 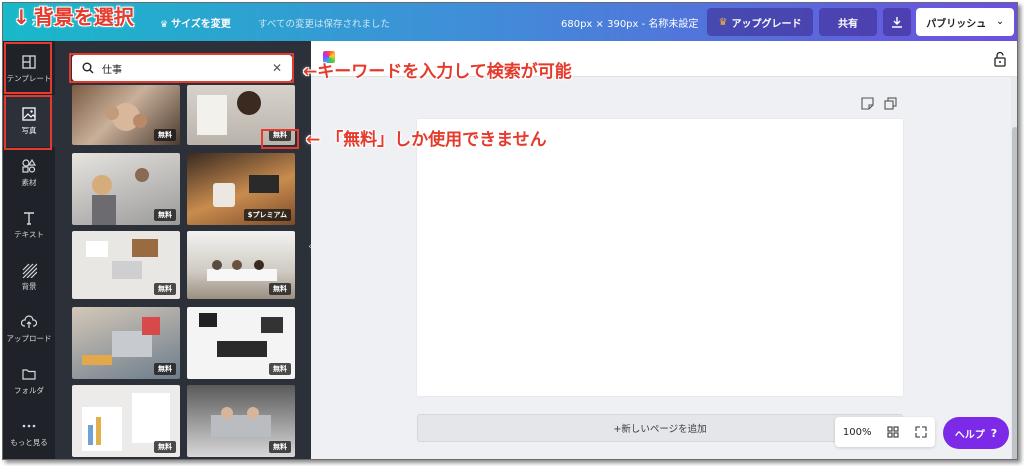 What do you see at coordinates (181, 68) in the screenshot?
I see `highlight-search` at bounding box center [181, 68].